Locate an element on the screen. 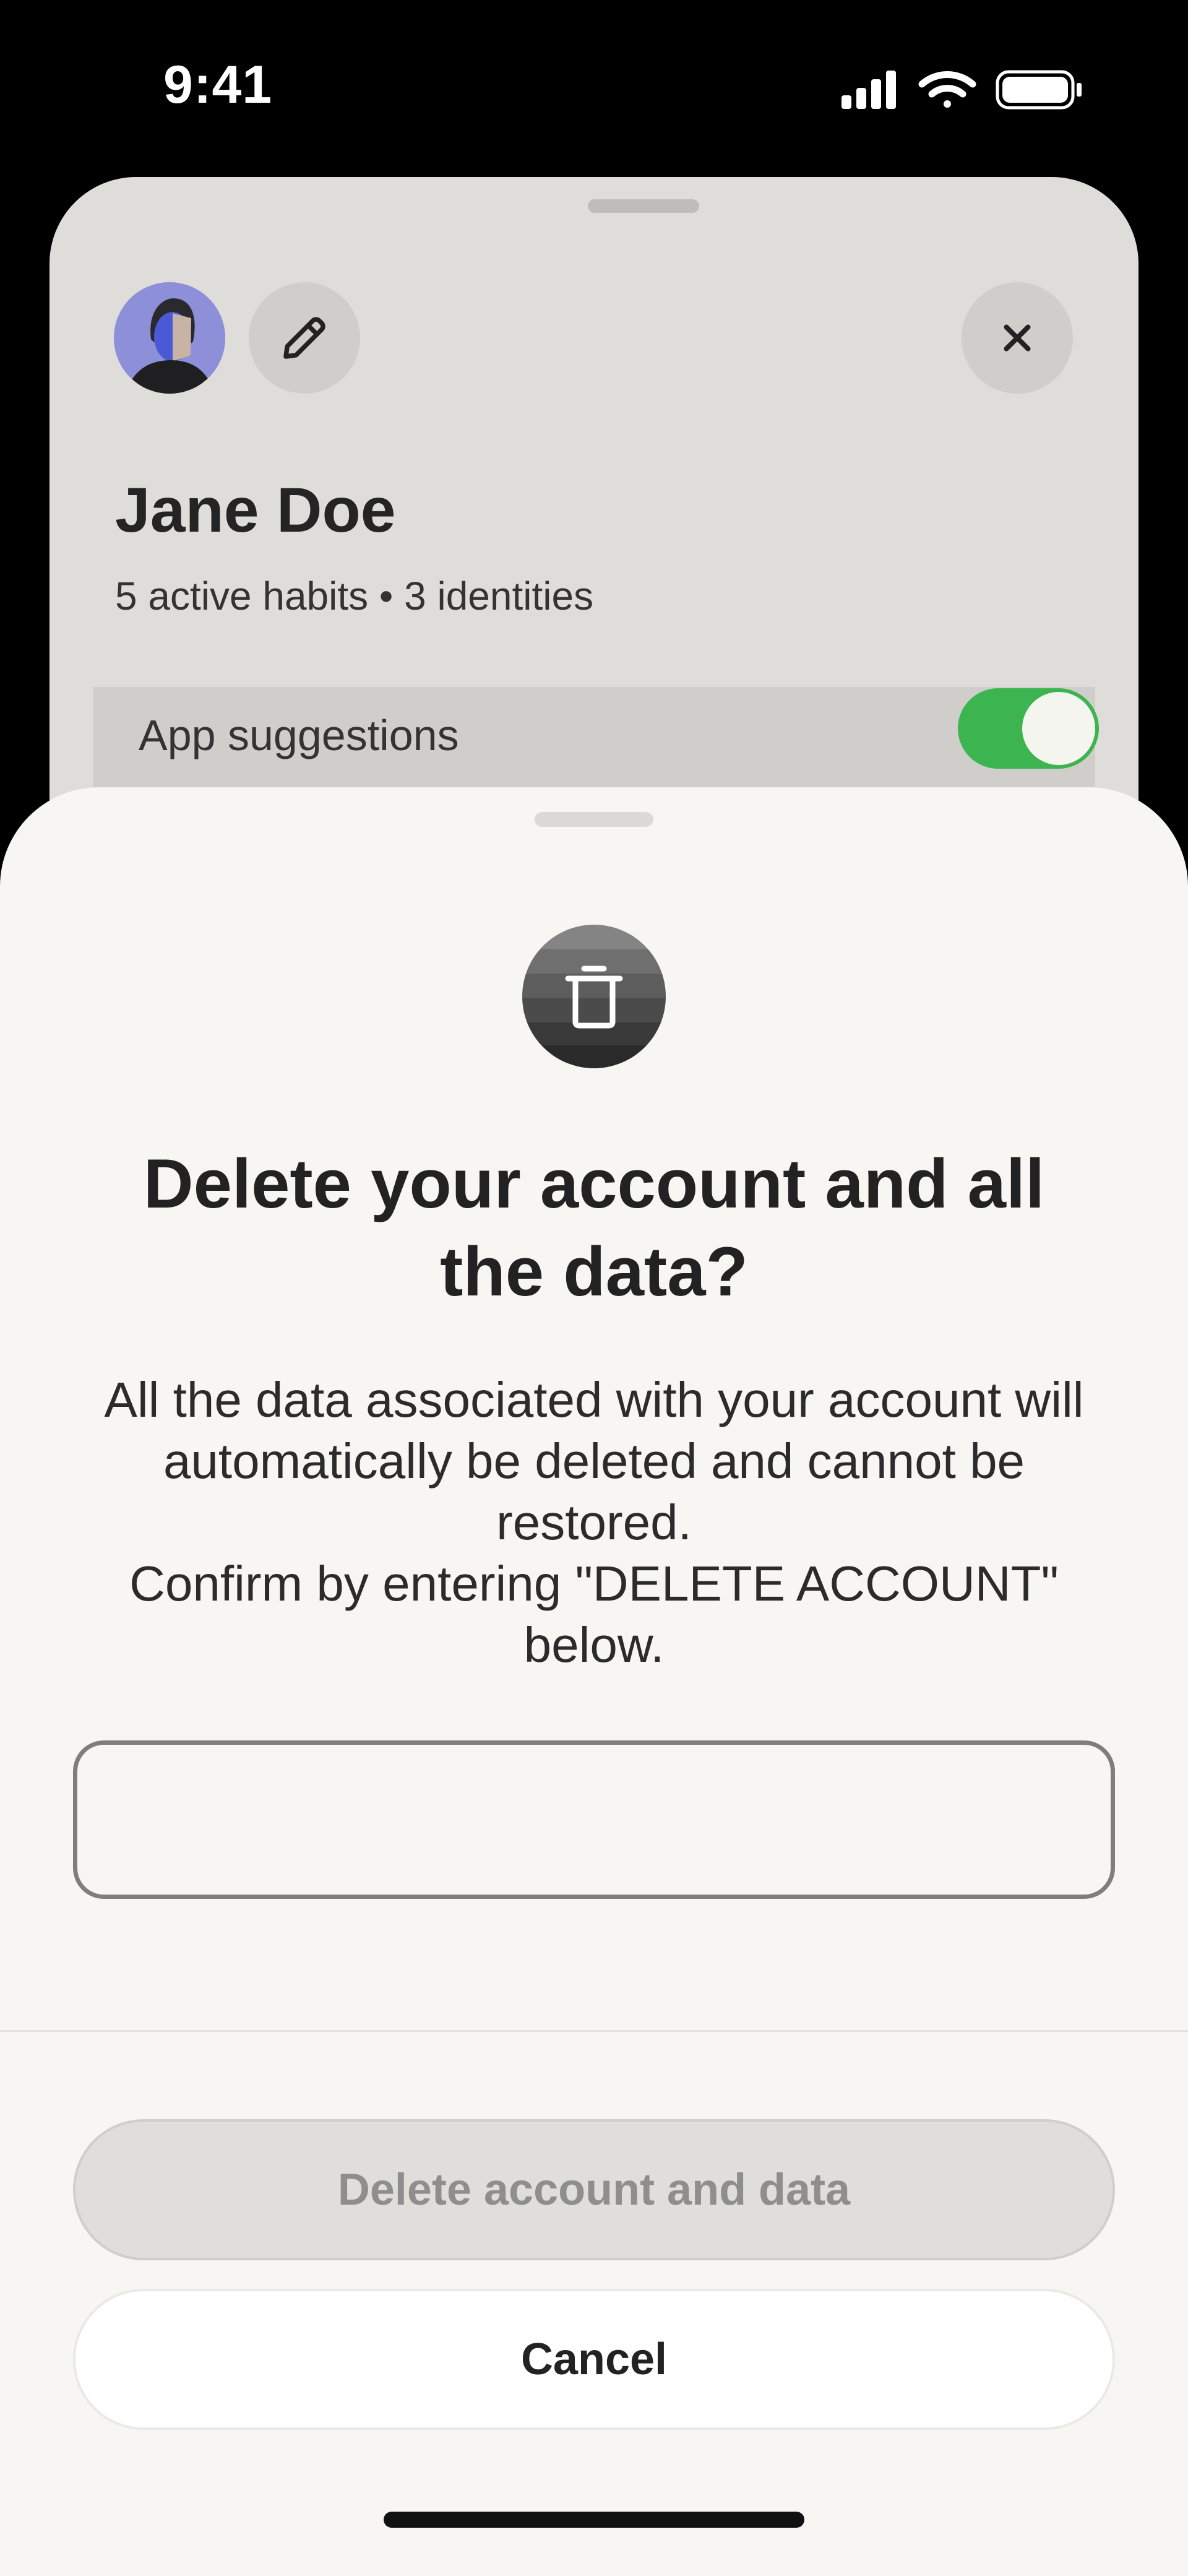 The image size is (1188, 2576). profile-name: Jane Doe is located at coordinates (255, 510).